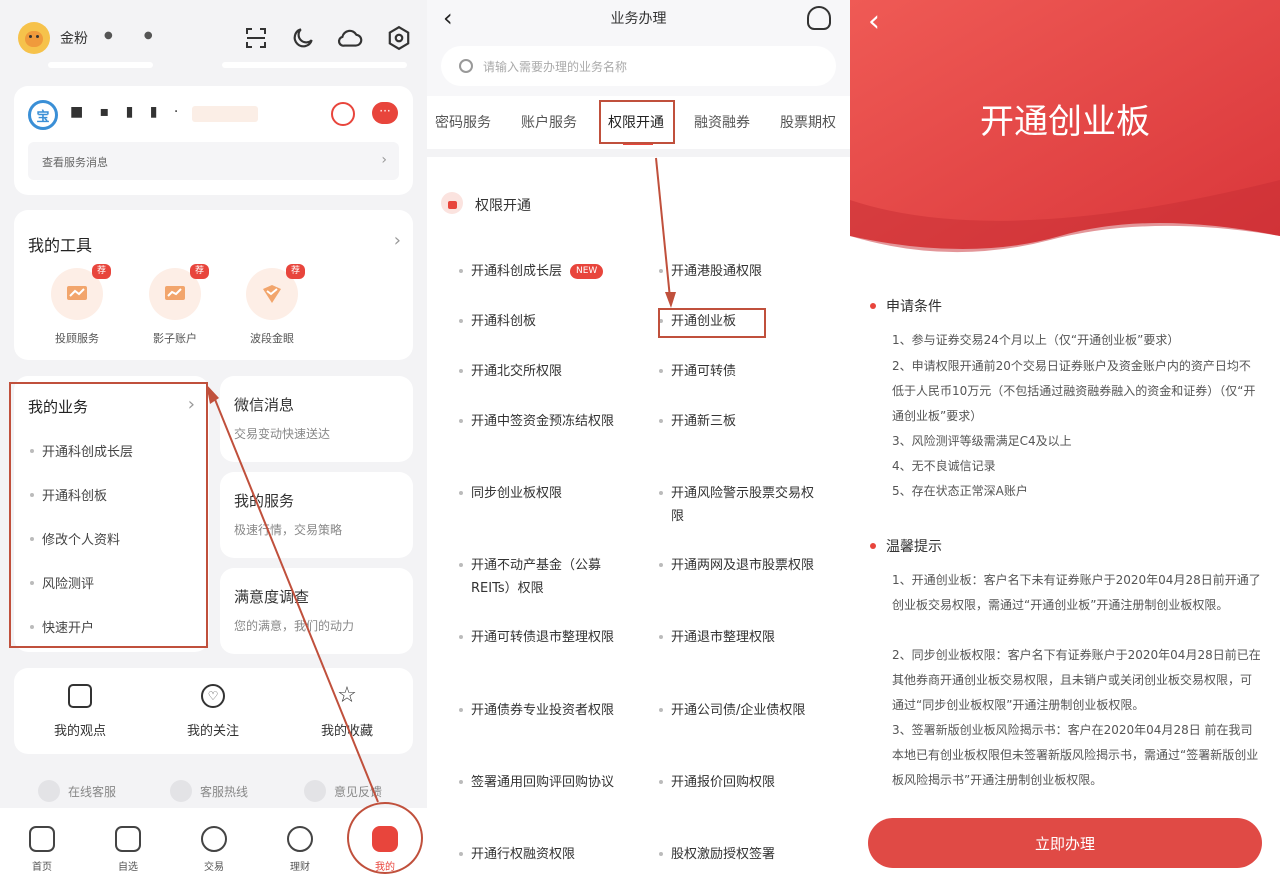  What do you see at coordinates (982, 441) in the screenshot?
I see `condition-item: 3、风险测评等级需满足C4及以上` at bounding box center [982, 441].